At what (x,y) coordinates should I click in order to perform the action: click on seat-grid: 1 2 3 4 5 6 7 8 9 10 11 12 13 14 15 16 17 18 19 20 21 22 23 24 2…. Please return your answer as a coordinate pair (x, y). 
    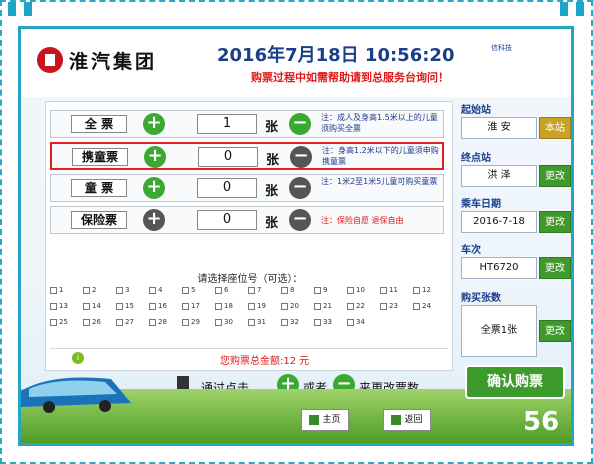
    Looking at the image, I should click on (249, 312).